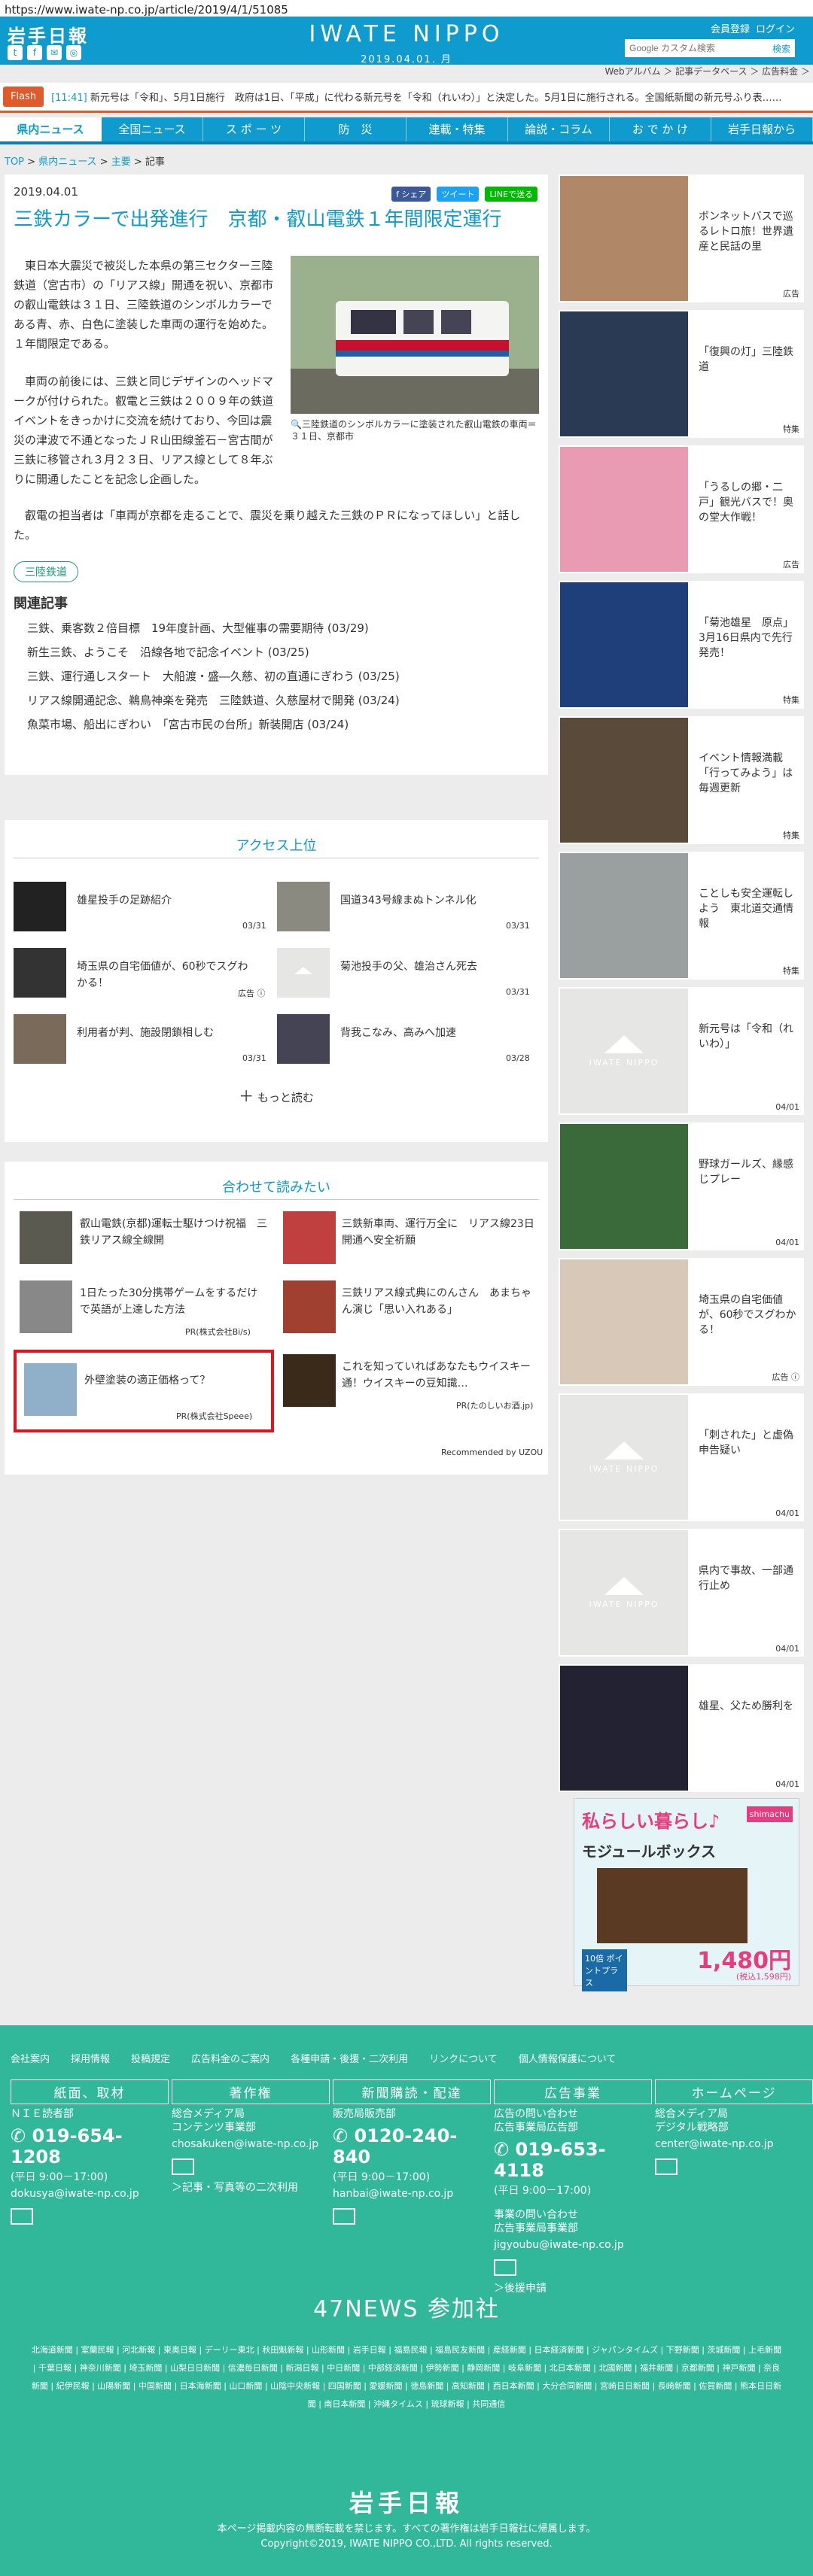 This screenshot has height=2576, width=813. Describe the element at coordinates (747, 909) in the screenshot. I see `sidebar-title: ことしも安全運転しよう 東北道交通情報` at that location.